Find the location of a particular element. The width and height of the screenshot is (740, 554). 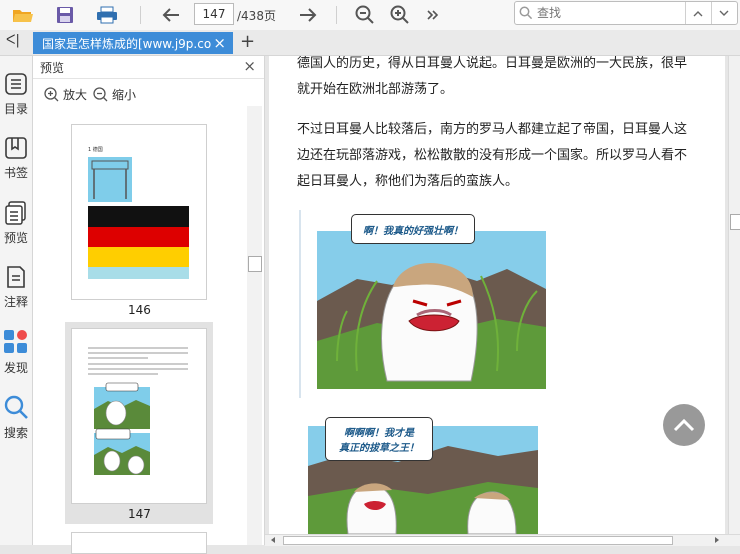

print-icon is located at coordinates (107, 15).